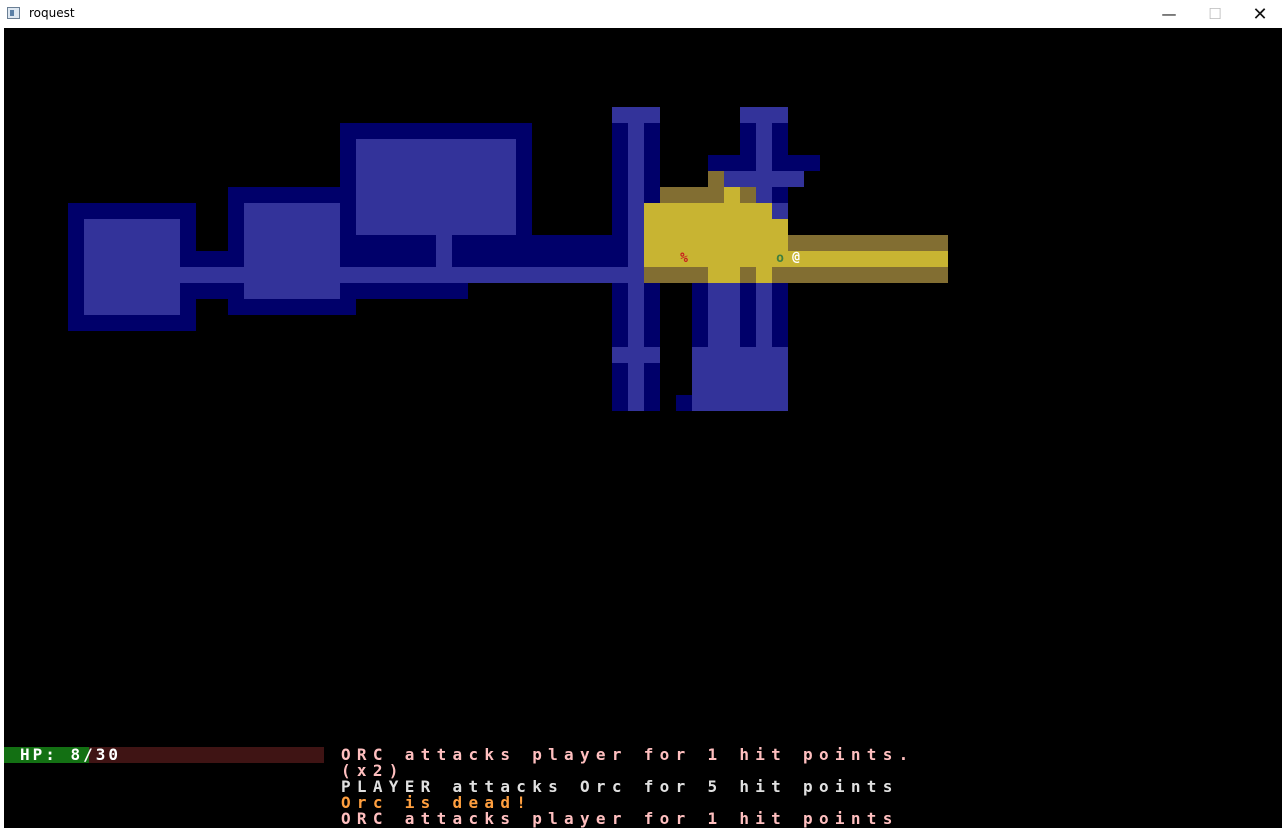  I want to click on log-line: ORC attacks player for 1 hit points, so click(620, 818).